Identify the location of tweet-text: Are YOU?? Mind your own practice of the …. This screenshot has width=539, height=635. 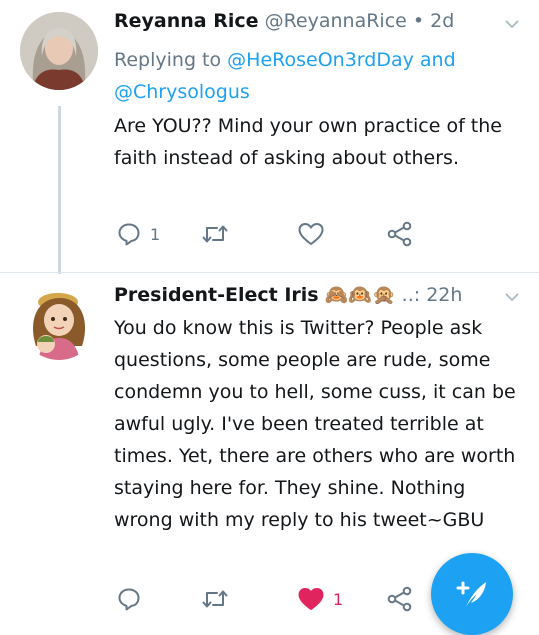
(308, 142).